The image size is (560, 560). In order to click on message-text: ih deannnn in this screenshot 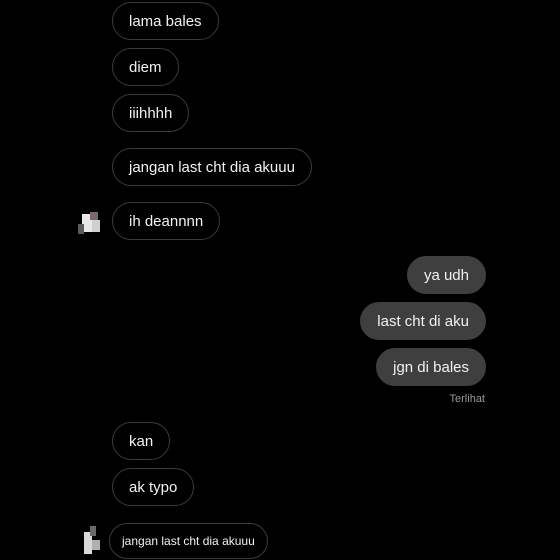, I will do `click(166, 221)`.